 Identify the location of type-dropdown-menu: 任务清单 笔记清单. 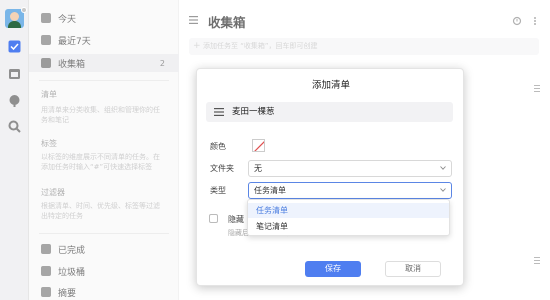
(348, 217).